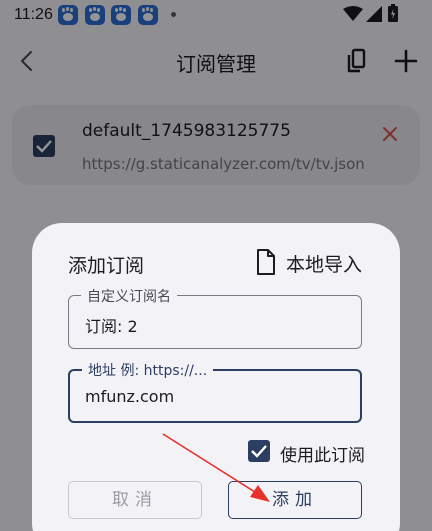 Image resolution: width=432 pixels, height=531 pixels. What do you see at coordinates (215, 317) in the screenshot?
I see `subscription-name-field: 自定义订阅名 订阅: 2` at bounding box center [215, 317].